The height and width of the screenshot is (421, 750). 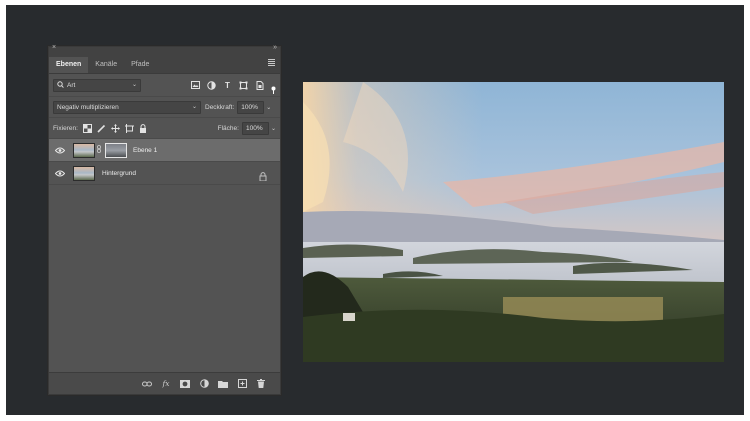 I want to click on lock-position-icon, so click(x=115, y=128).